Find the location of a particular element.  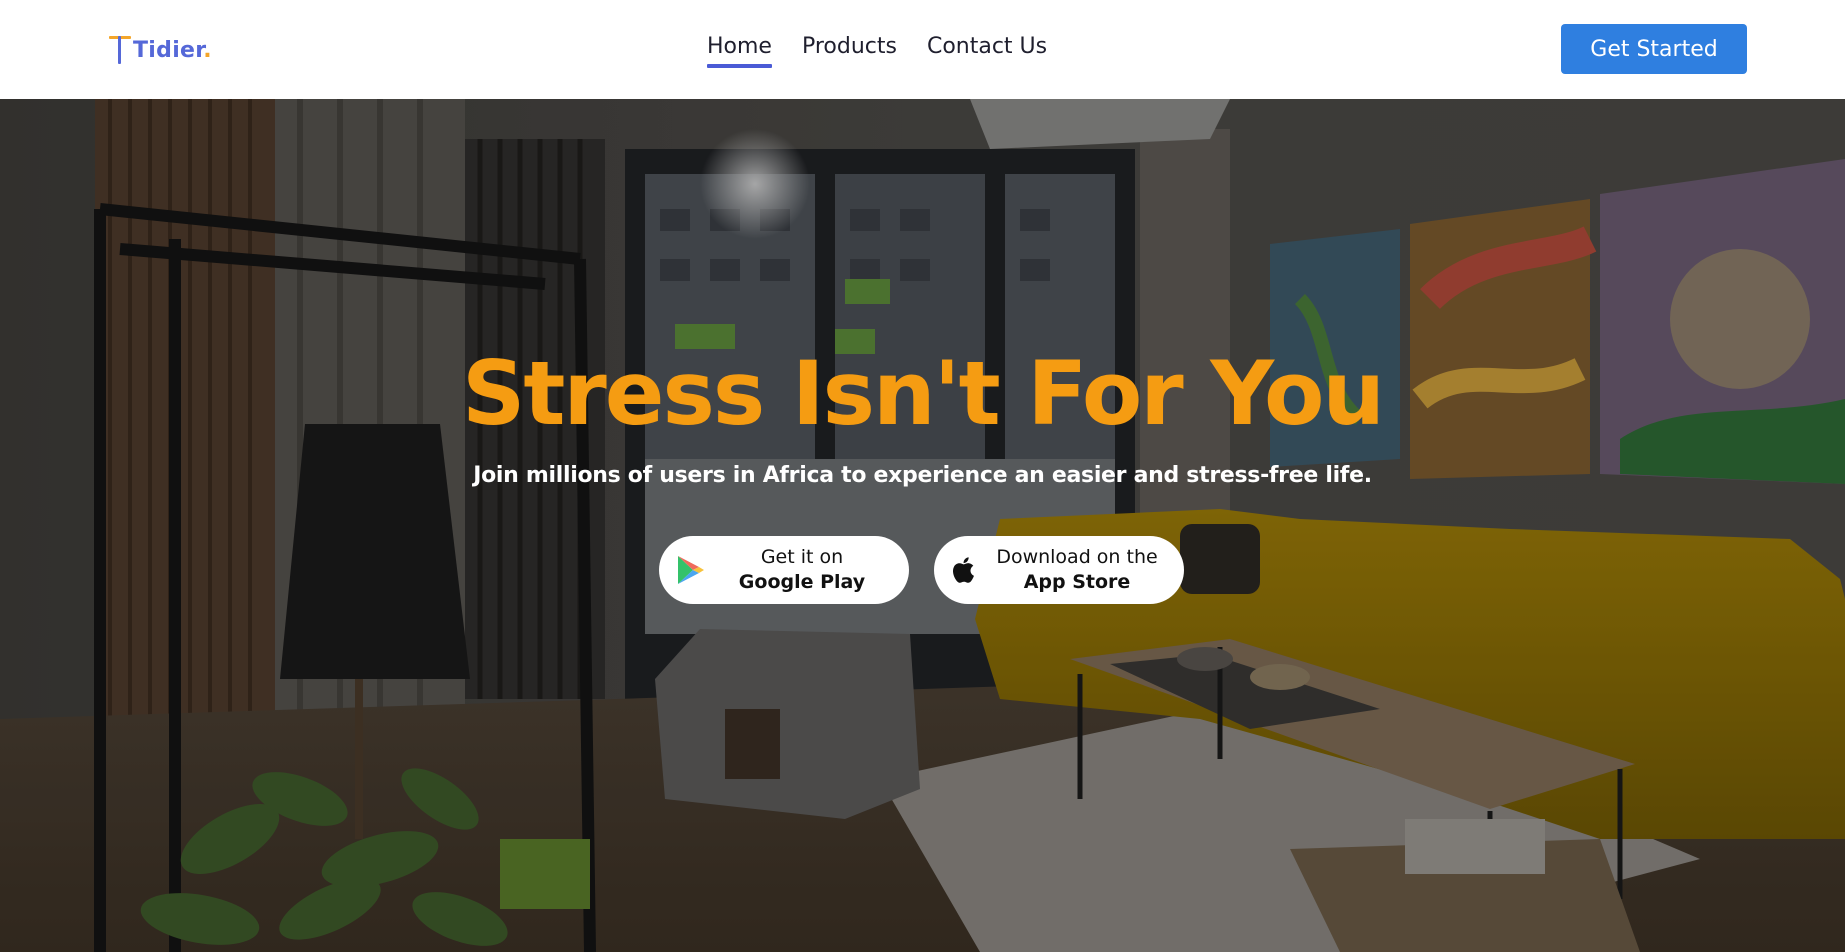

google-play-label: Get it on Google Play is located at coordinates (802, 569).